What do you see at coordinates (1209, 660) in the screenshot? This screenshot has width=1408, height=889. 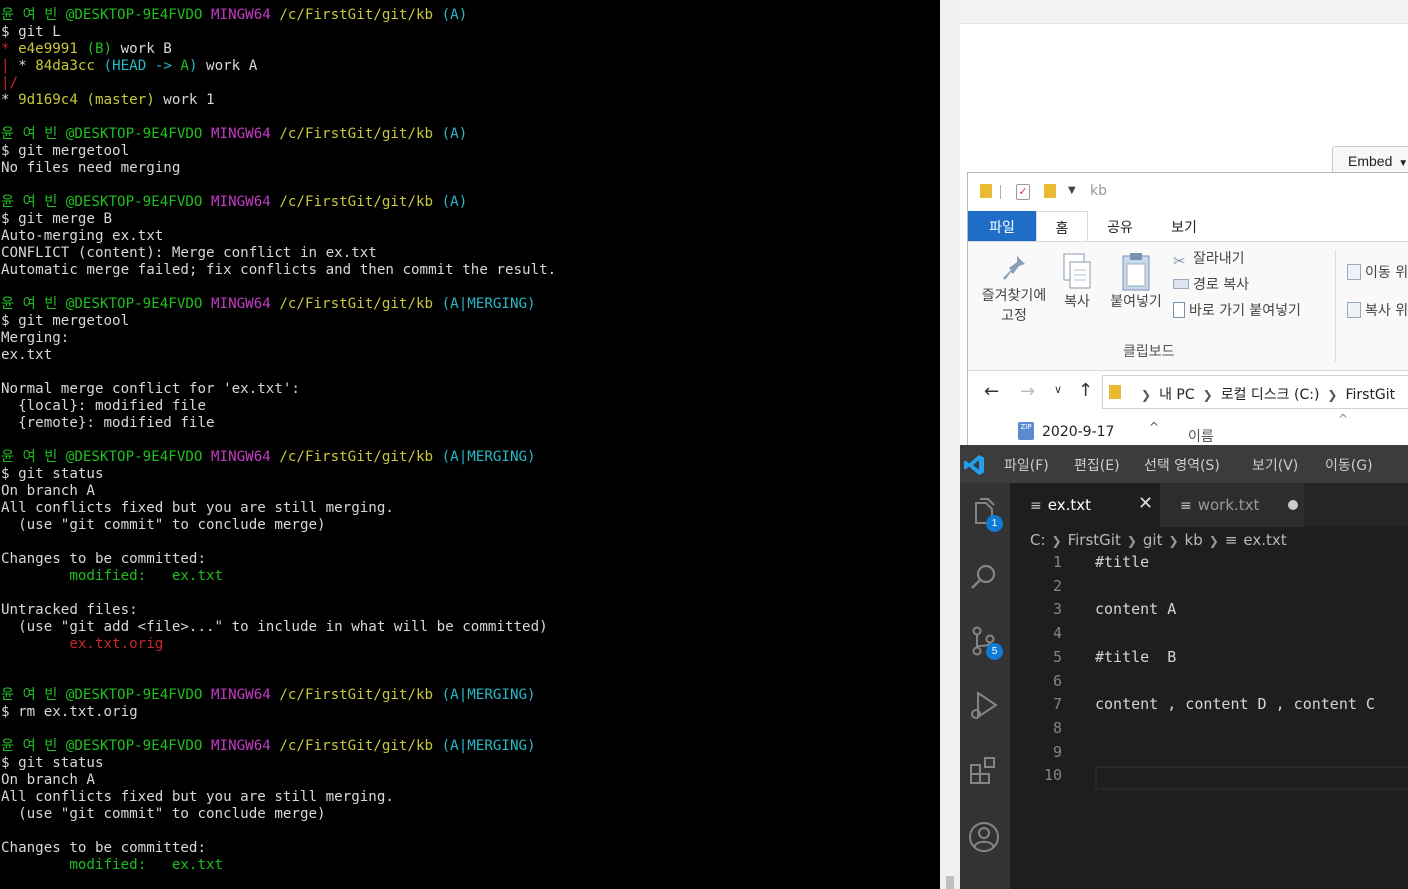 I see `code-line: 5 #title B` at bounding box center [1209, 660].